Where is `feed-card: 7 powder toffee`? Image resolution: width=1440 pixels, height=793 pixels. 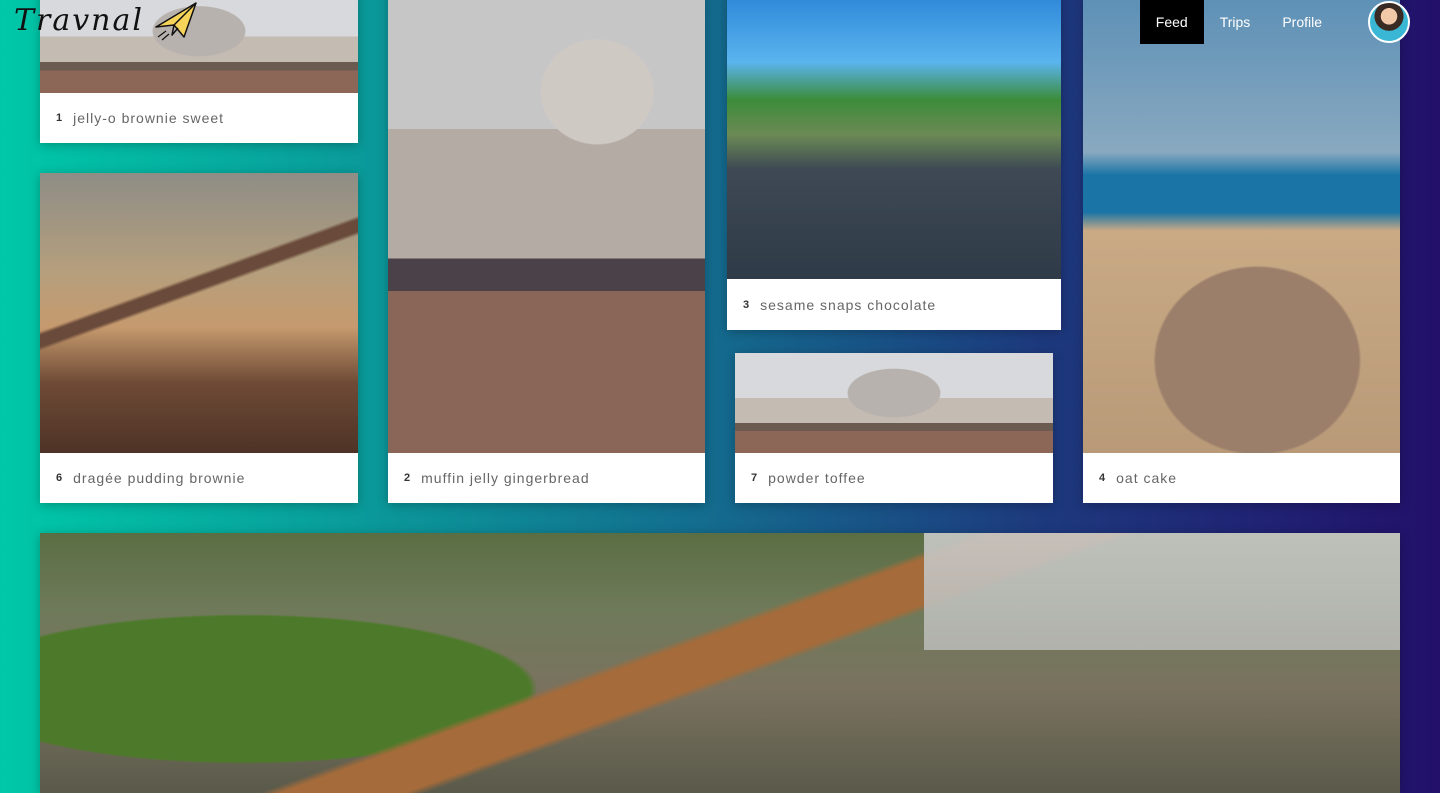 feed-card: 7 powder toffee is located at coordinates (894, 428).